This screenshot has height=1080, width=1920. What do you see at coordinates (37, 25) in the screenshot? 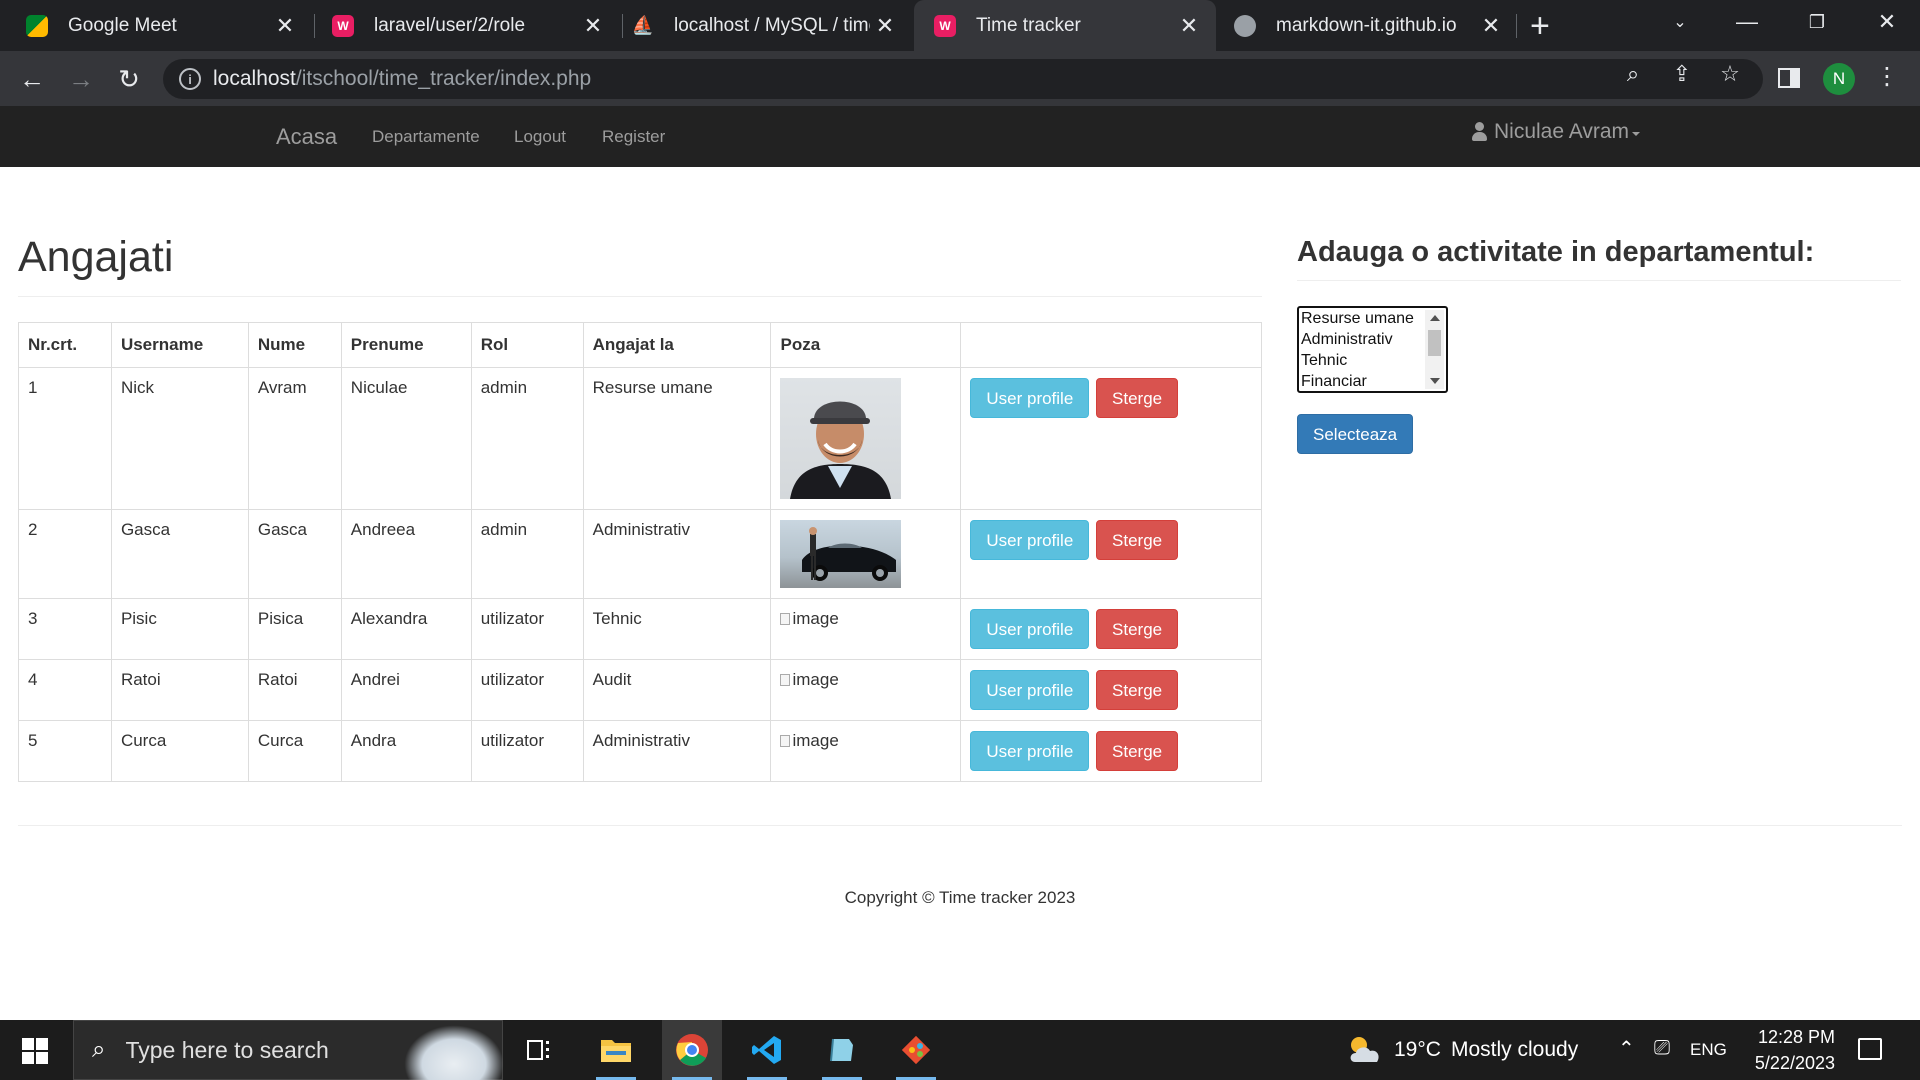
I see `google-meet-icon` at bounding box center [37, 25].